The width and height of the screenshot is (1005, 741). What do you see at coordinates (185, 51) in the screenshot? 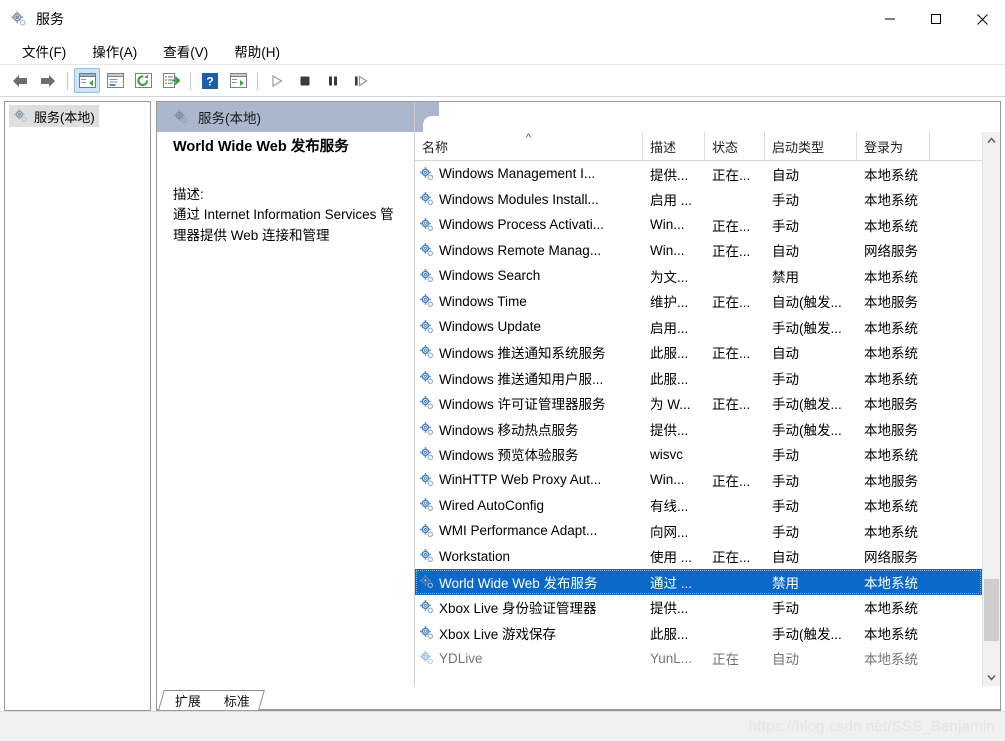
I see `menu-view: 查看(V)` at bounding box center [185, 51].